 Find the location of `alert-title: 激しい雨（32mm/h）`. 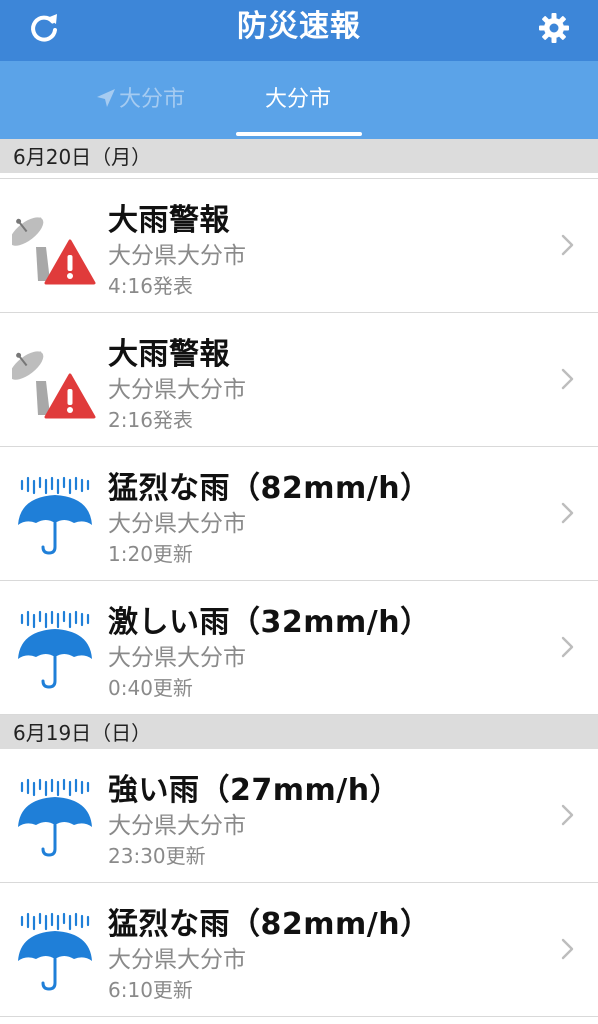

alert-title: 激しい雨（32mm/h） is located at coordinates (269, 622).